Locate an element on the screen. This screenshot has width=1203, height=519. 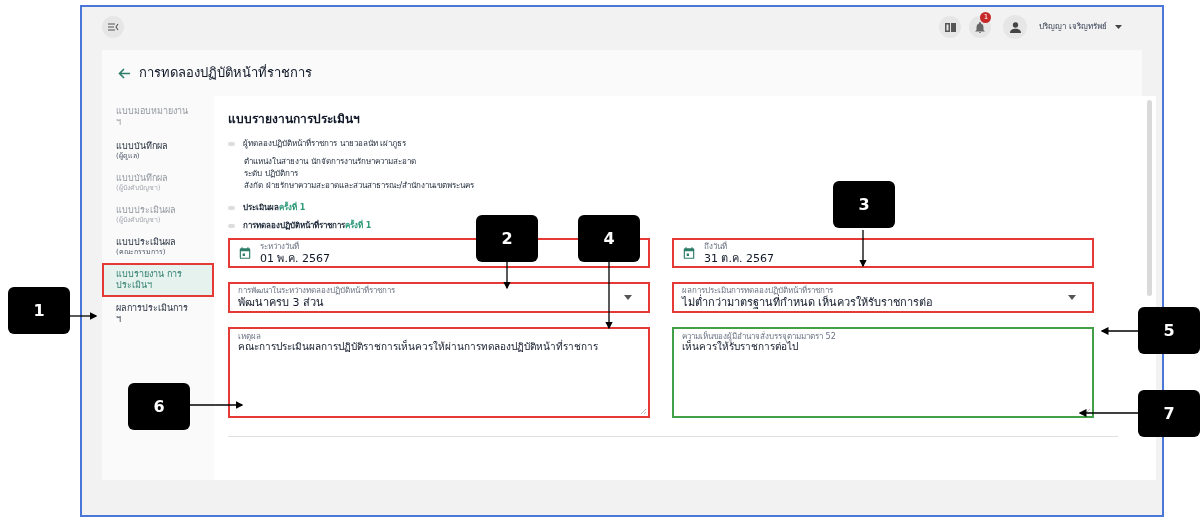
field-value: เห็นควรให้รับราชการต่อไป is located at coordinates (740, 347).